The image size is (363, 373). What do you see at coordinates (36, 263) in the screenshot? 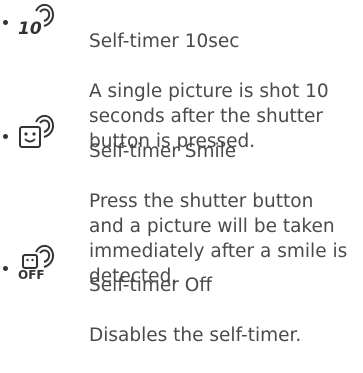
I see `self-timer-off-icon: OFF` at bounding box center [36, 263].